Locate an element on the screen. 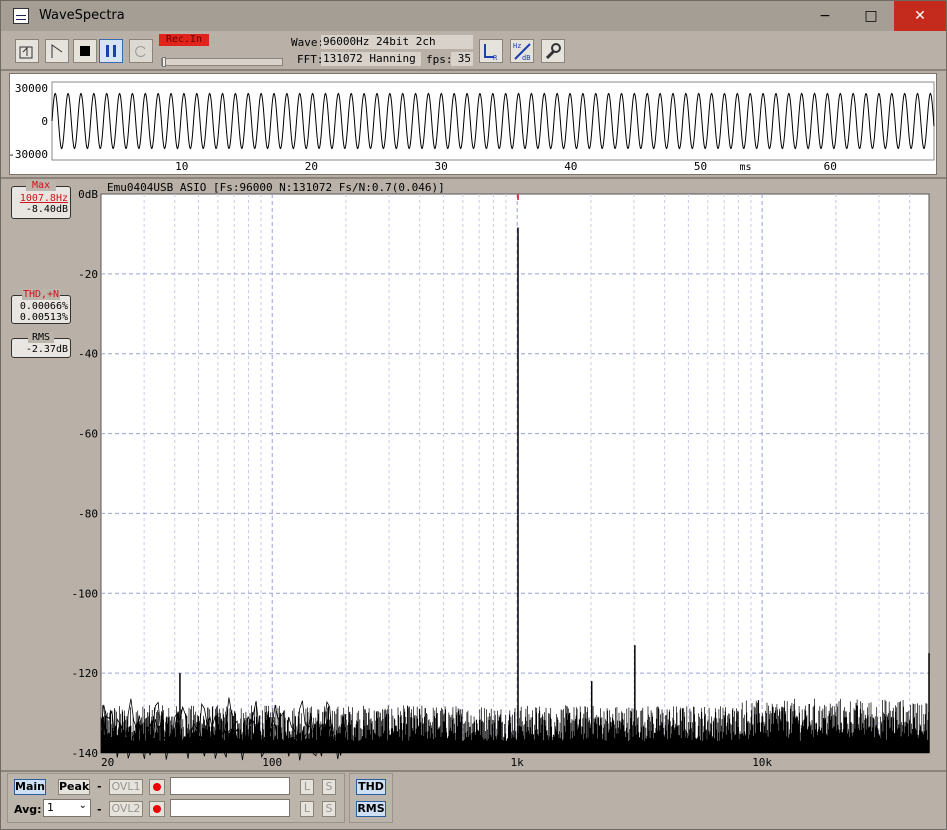 The height and width of the screenshot is (830, 947). rms-label: RMS is located at coordinates (41, 337).